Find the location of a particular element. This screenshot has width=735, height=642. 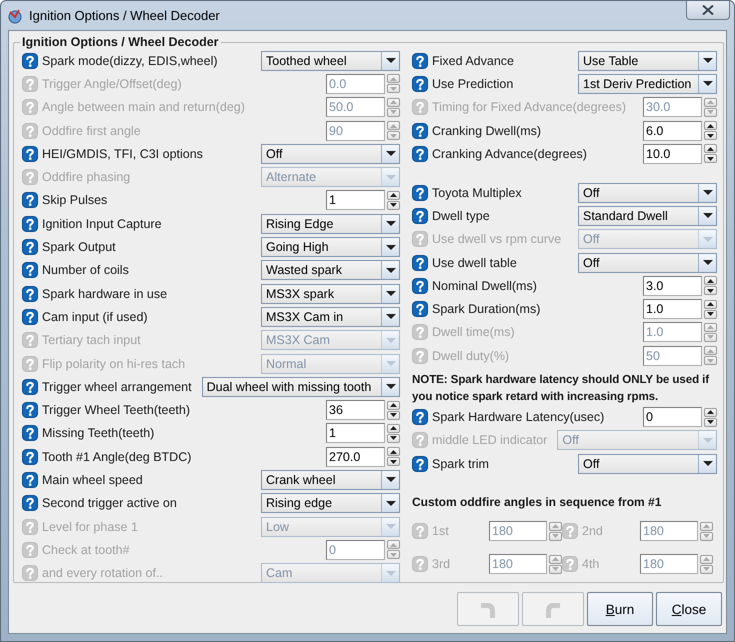

dropdown: Use Table is located at coordinates (647, 60).